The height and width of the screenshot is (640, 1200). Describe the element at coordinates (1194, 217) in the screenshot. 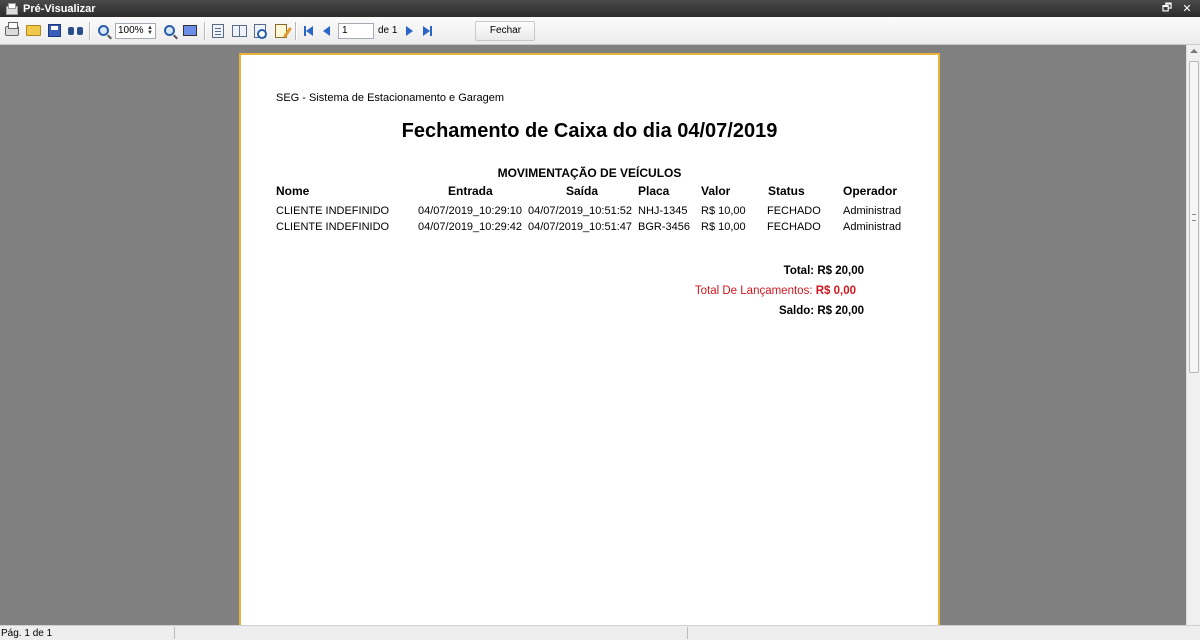

I see `scrollbar-thumb` at that location.